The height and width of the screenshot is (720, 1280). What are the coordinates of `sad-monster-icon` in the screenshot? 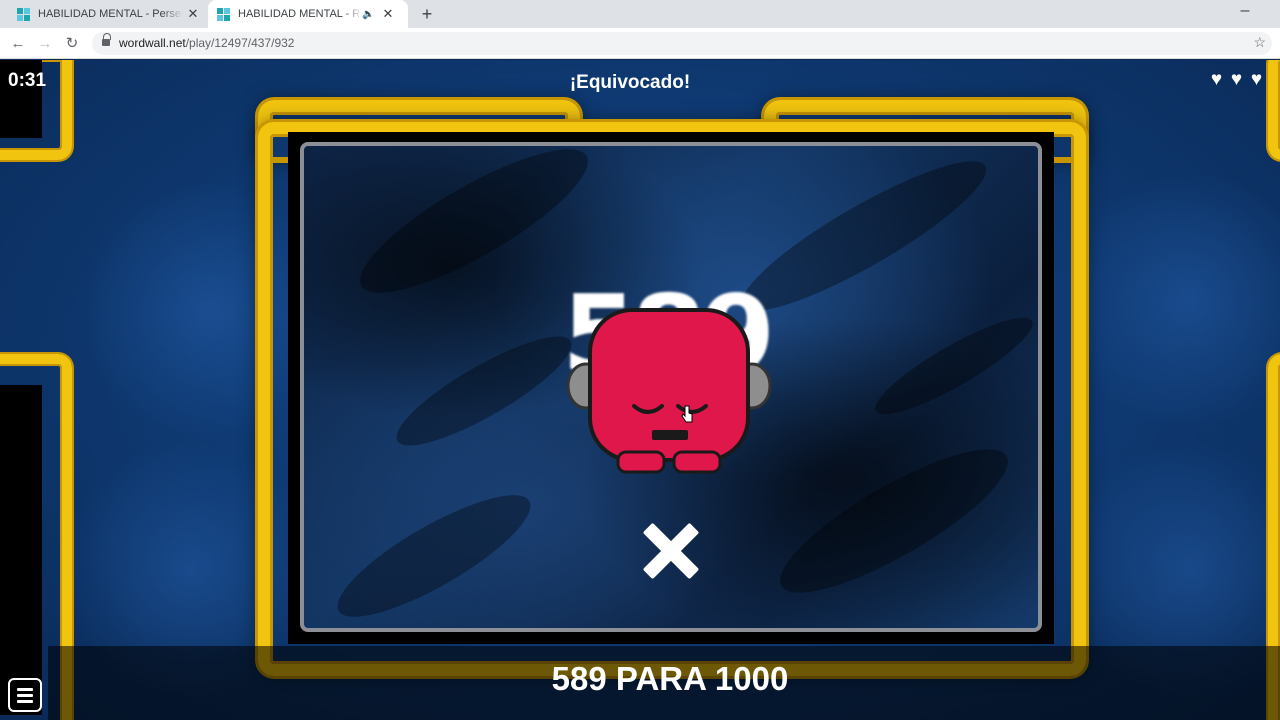 It's located at (669, 391).